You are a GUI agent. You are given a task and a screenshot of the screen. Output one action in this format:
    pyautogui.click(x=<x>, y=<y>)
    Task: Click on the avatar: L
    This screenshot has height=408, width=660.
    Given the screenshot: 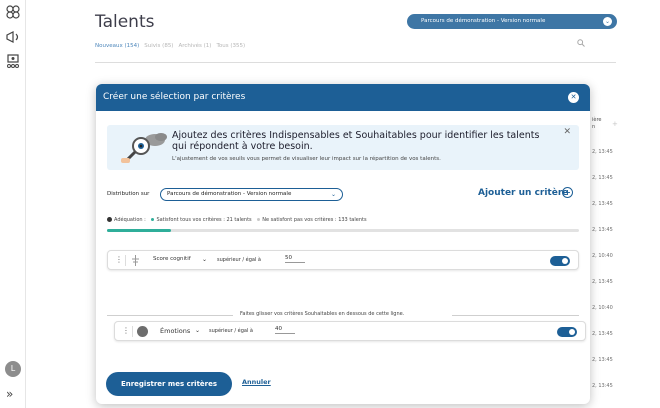 What is the action you would take?
    pyautogui.click(x=13, y=369)
    